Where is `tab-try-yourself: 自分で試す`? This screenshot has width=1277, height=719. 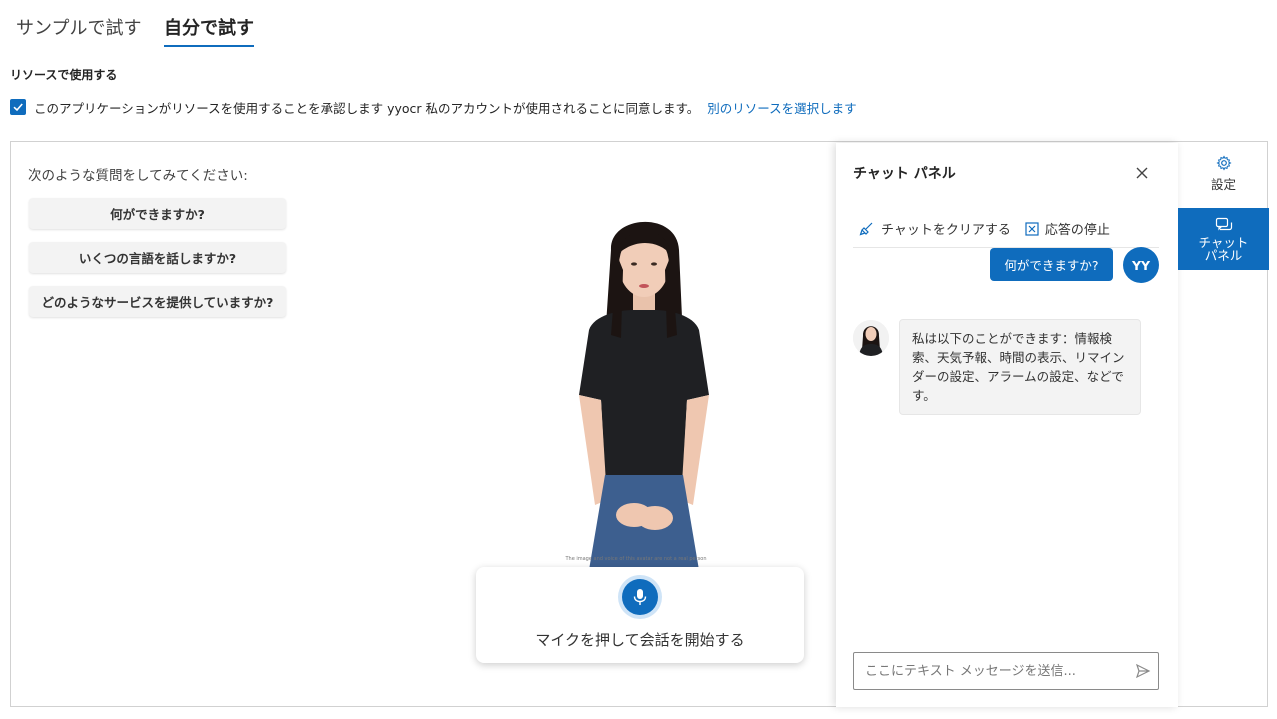
tab-try-yourself: 自分で試す is located at coordinates (209, 27).